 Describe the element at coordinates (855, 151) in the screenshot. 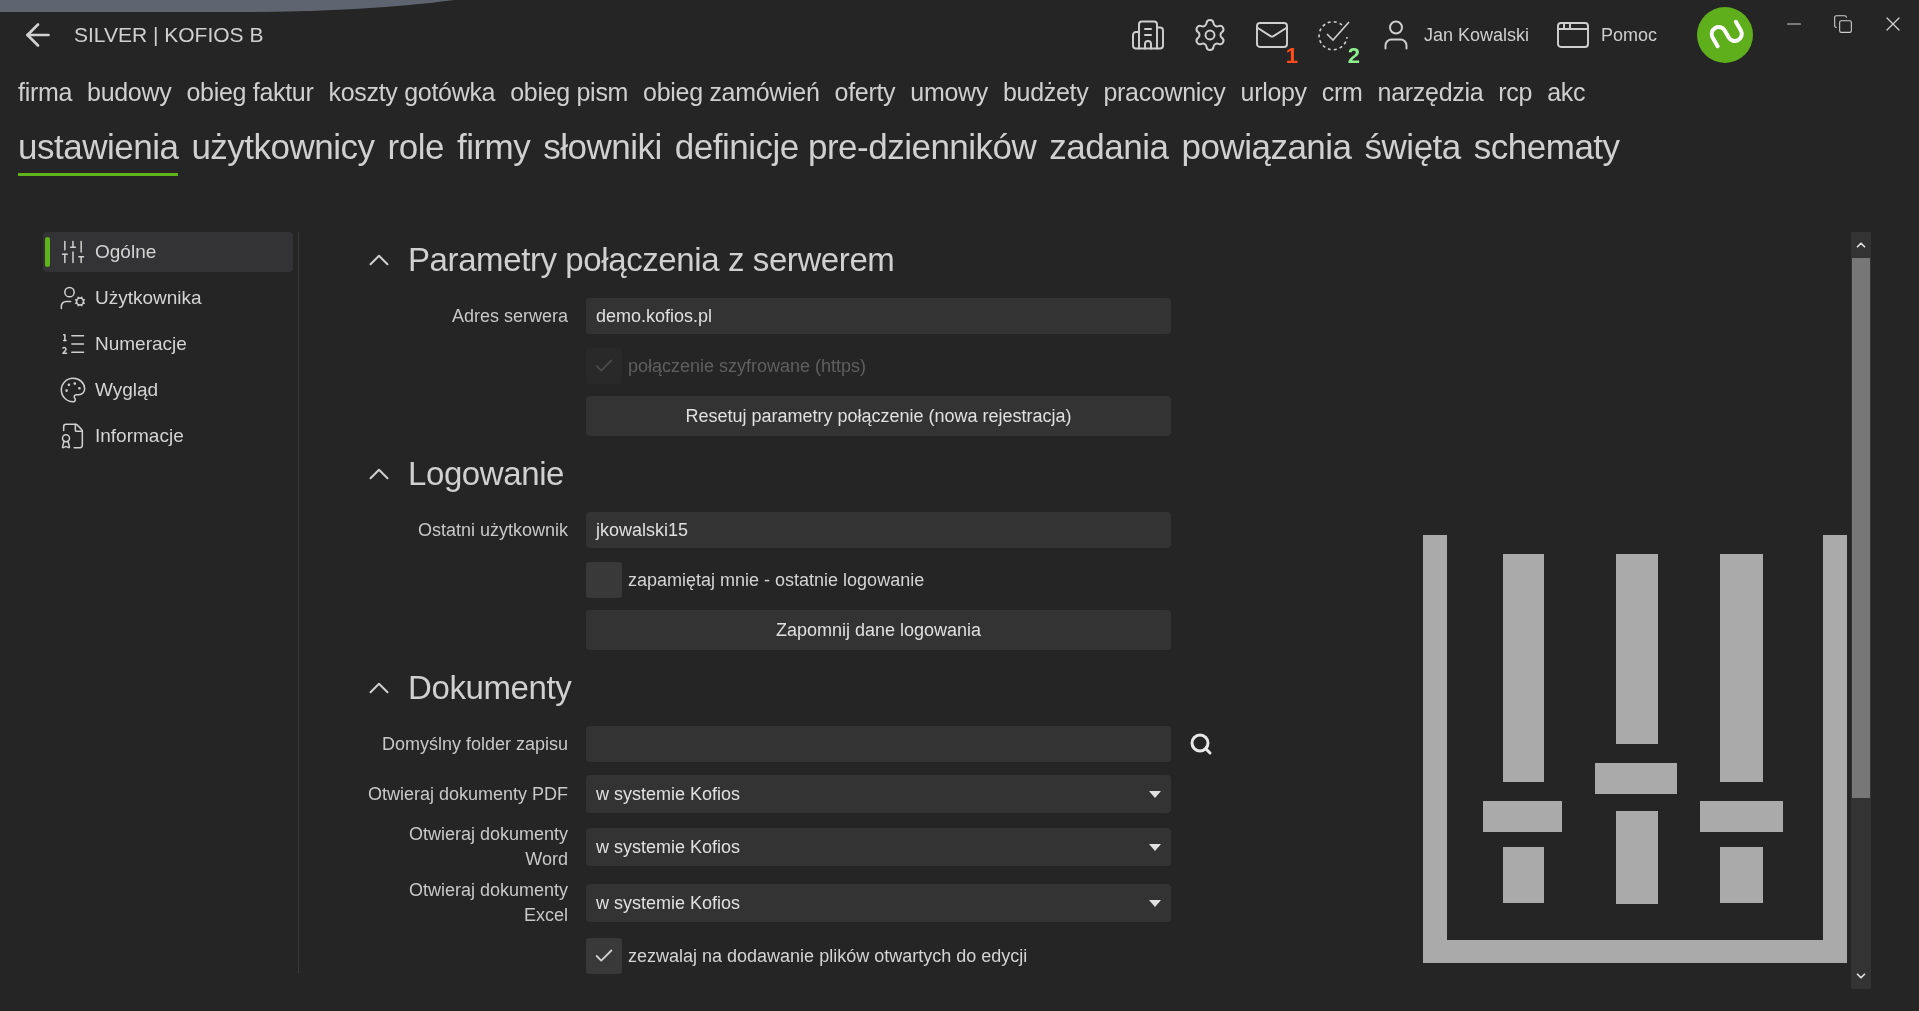

I see `settings-tab: definicje pre-dzienników` at that location.